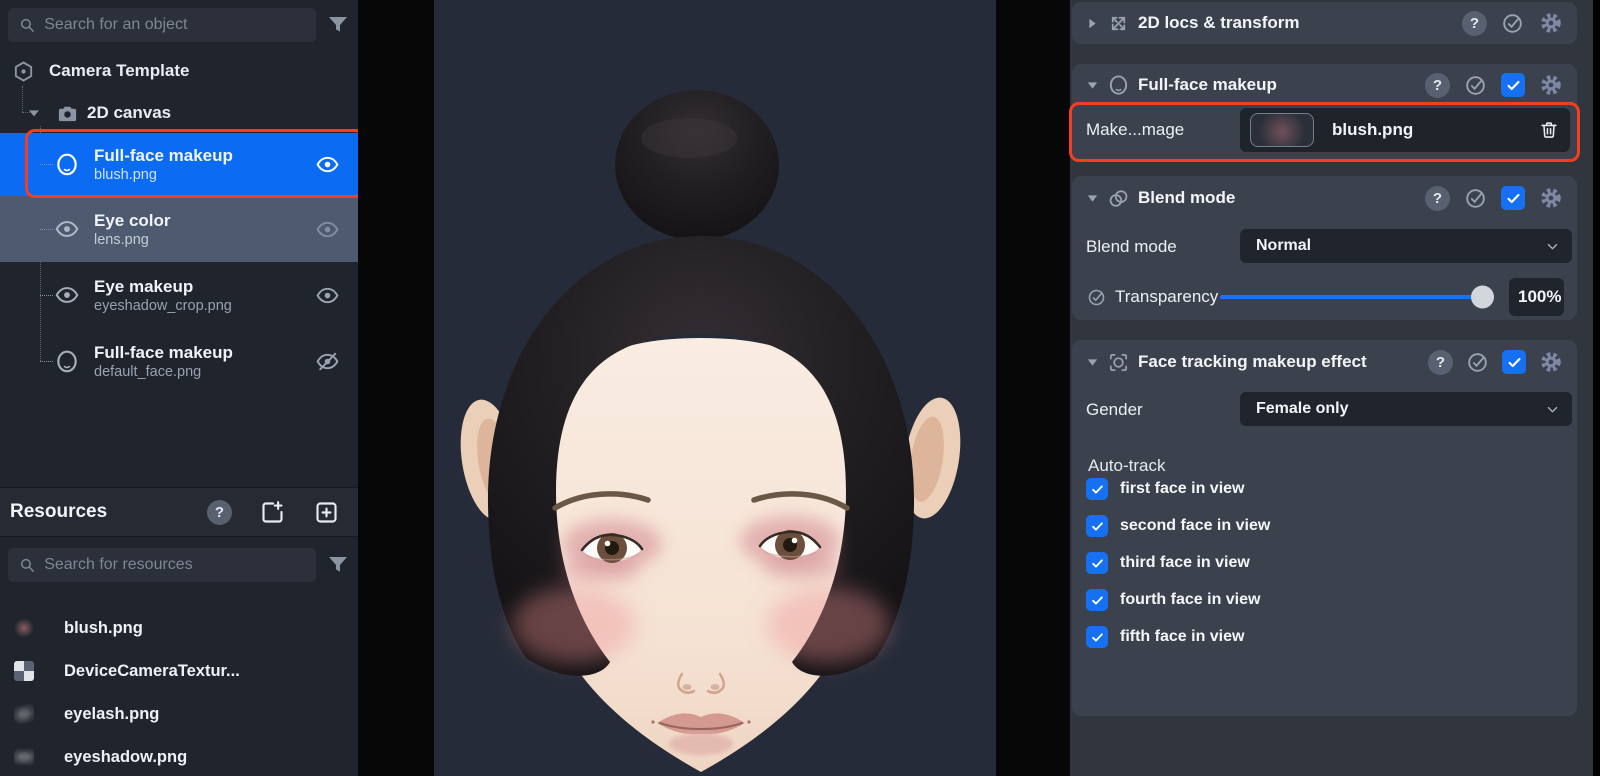 The image size is (1600, 776). I want to click on layer-row-full-face-makeup: Full-face makeup blush.png, so click(179, 164).